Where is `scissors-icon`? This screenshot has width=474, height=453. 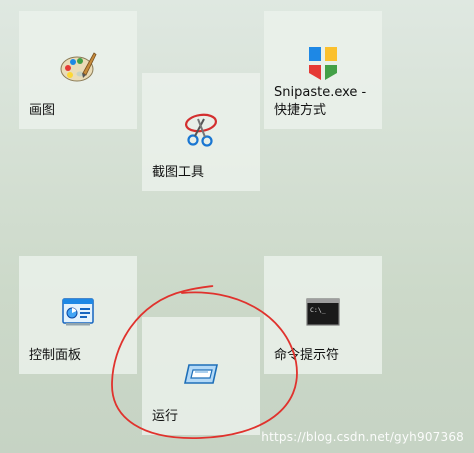
scissors-icon is located at coordinates (201, 129).